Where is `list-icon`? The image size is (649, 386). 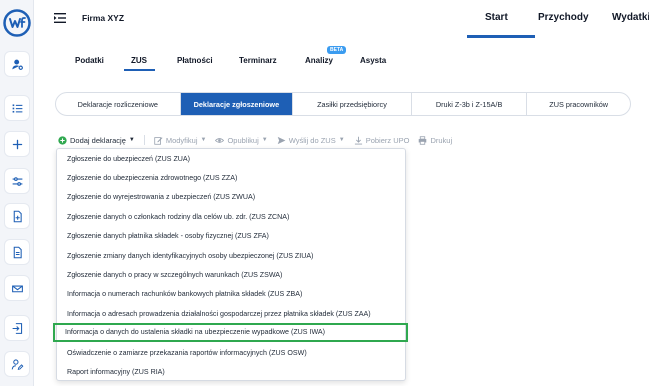
list-icon is located at coordinates (17, 108).